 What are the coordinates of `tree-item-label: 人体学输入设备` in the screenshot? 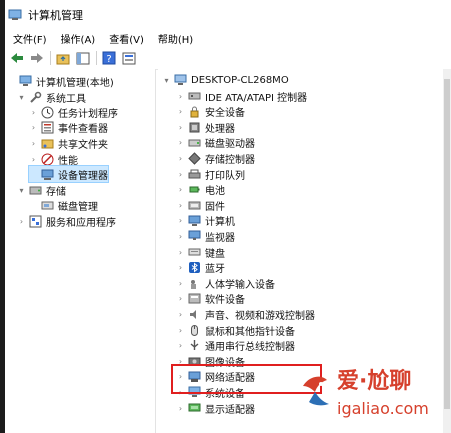 It's located at (240, 285).